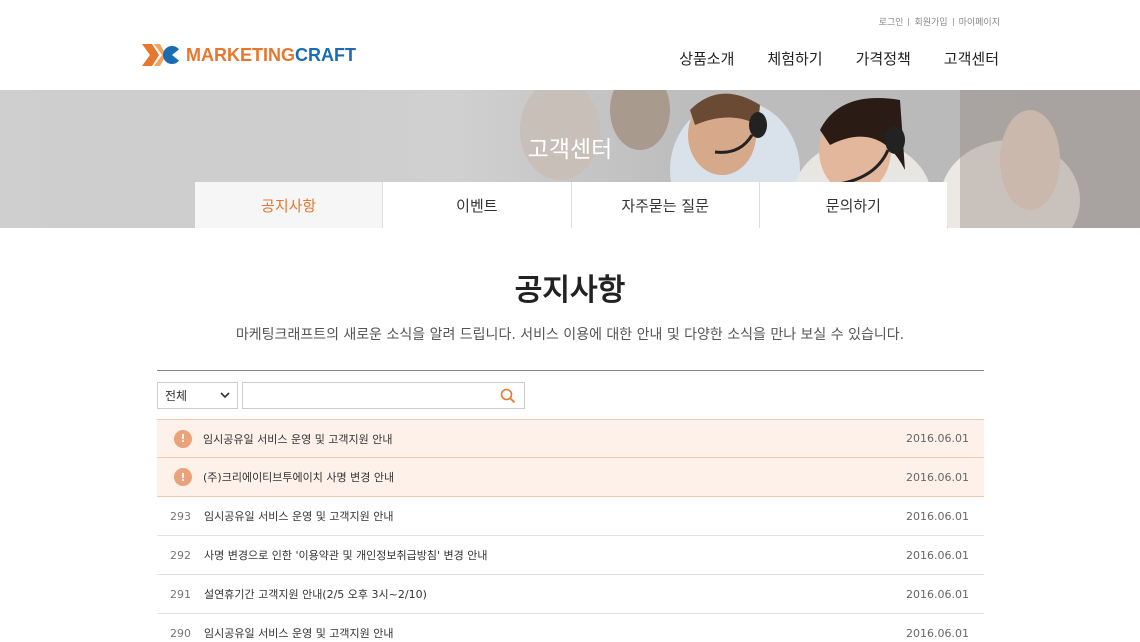  I want to click on main-nav: 상품소개 체험하기 가격정책 고객센터, so click(839, 58).